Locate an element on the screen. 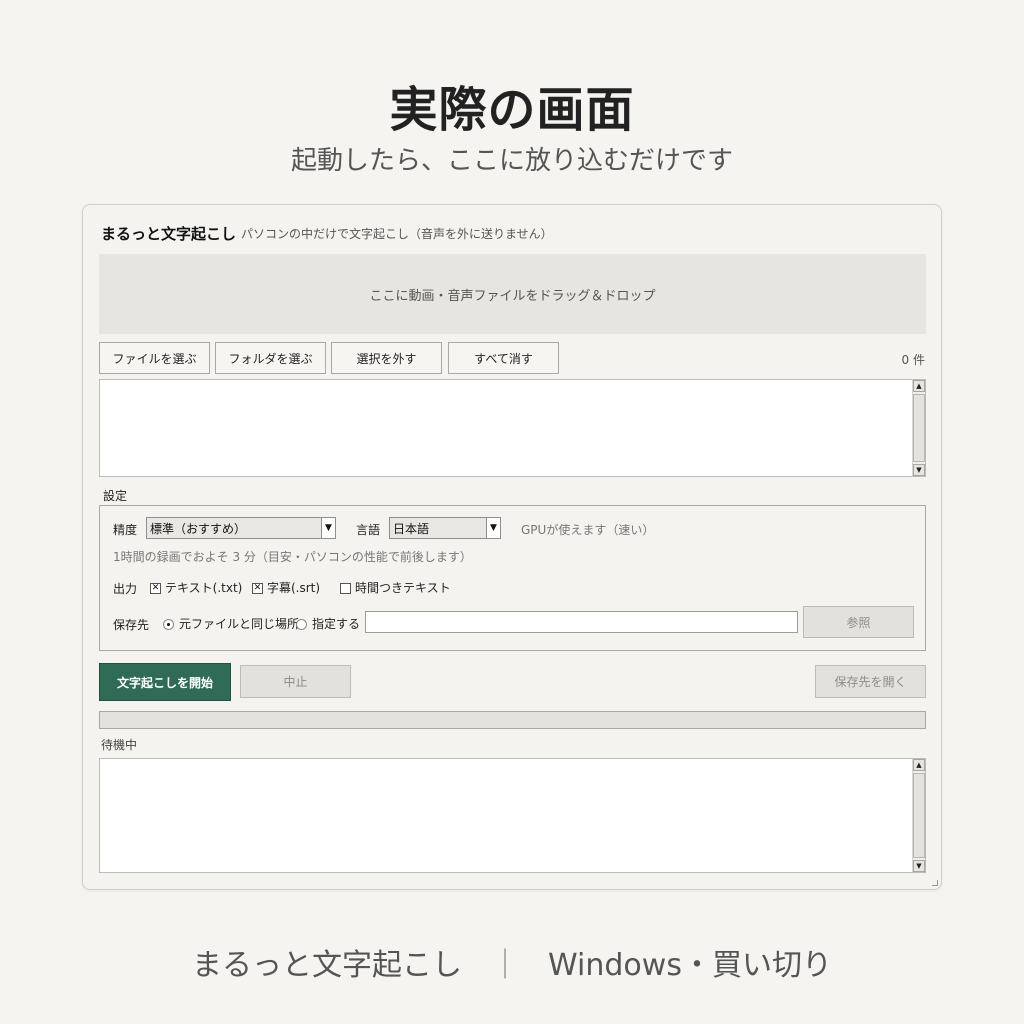 This screenshot has width=1024, height=1024. accuracy-select: 標準（おすすめ） ▼ is located at coordinates (241, 528).